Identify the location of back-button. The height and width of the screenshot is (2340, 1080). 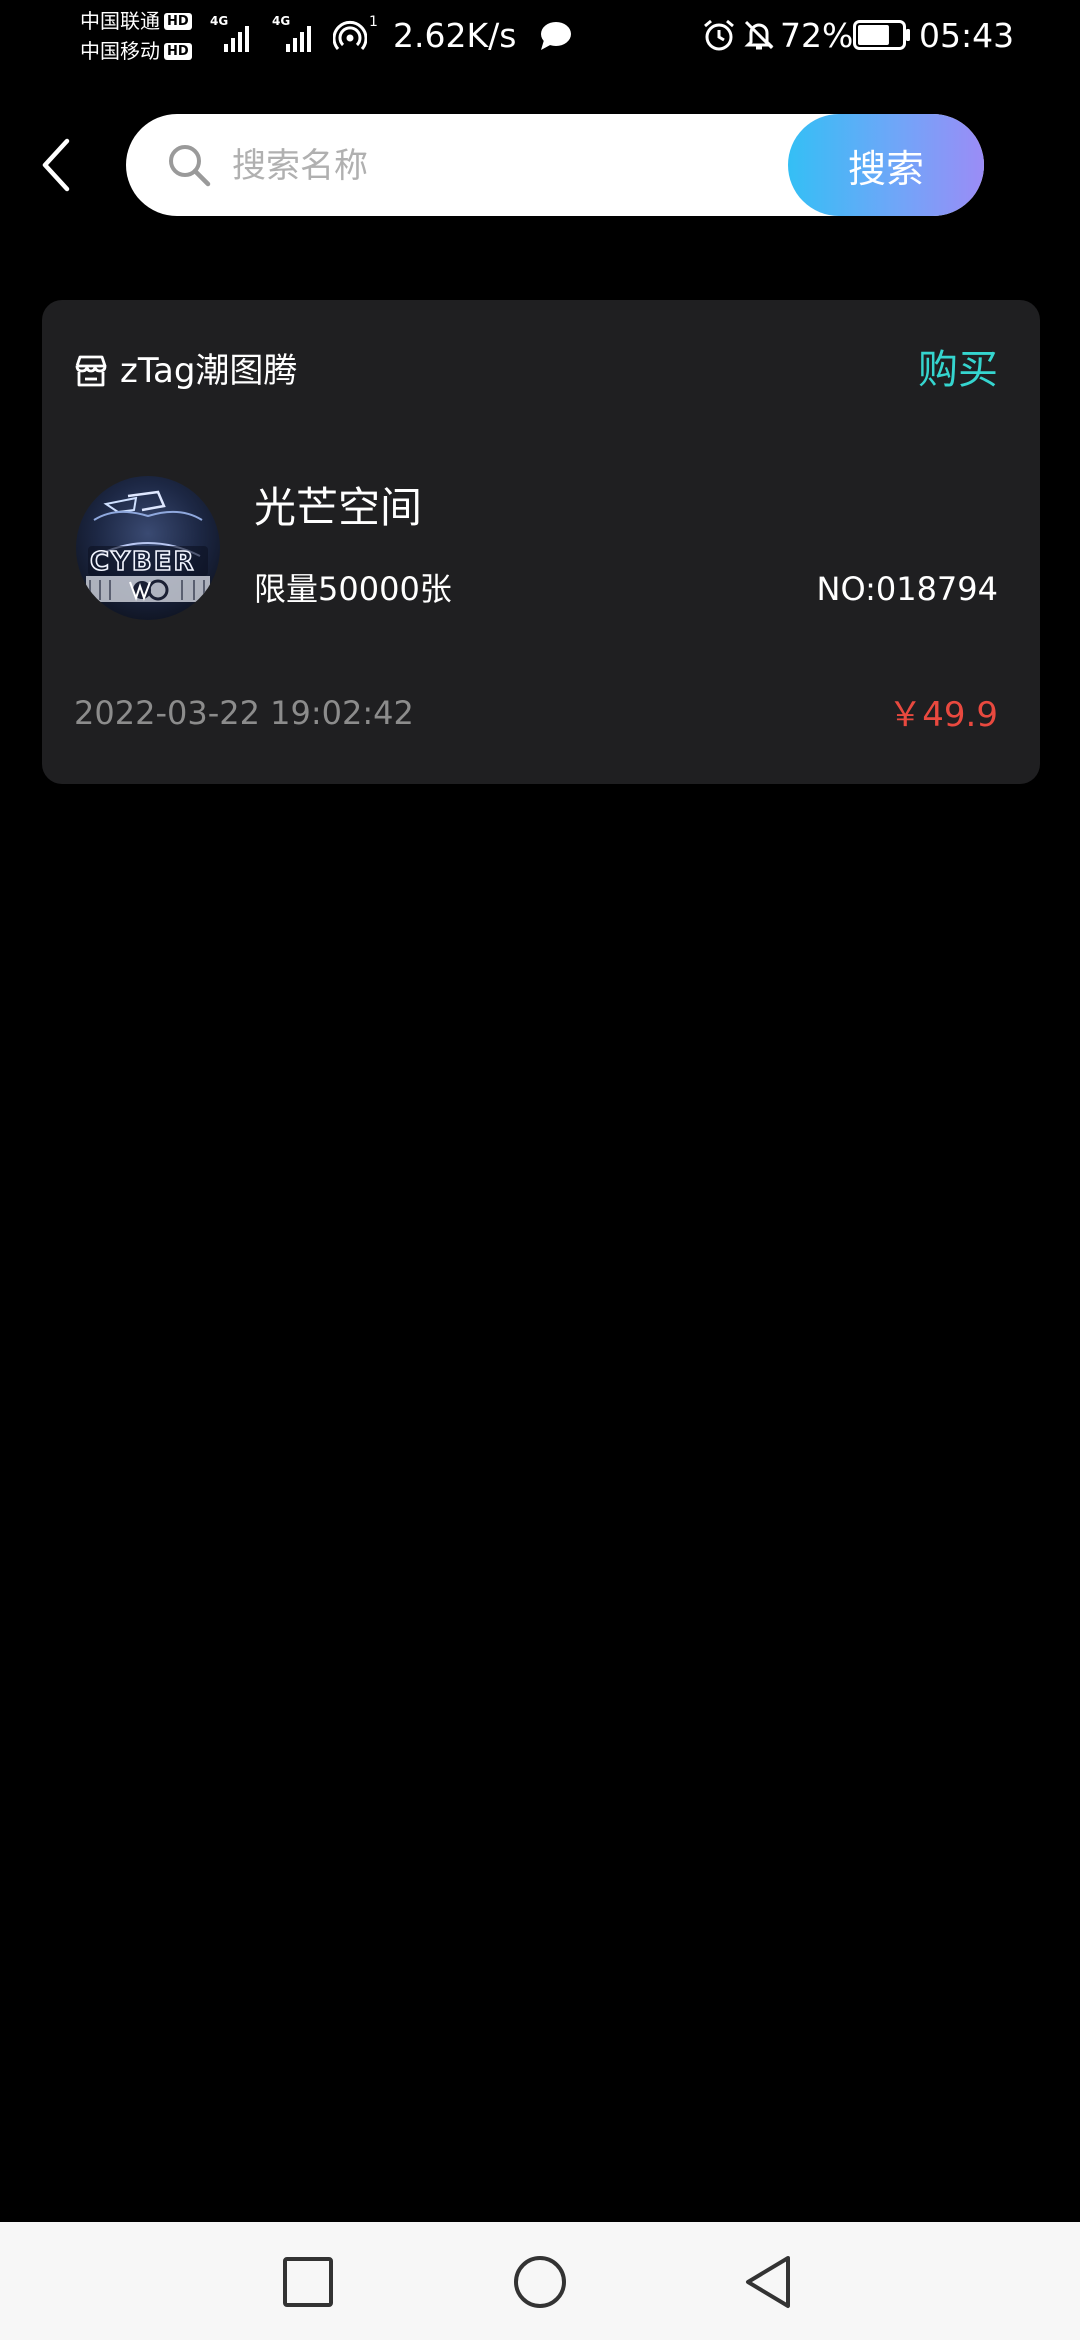
(56, 165).